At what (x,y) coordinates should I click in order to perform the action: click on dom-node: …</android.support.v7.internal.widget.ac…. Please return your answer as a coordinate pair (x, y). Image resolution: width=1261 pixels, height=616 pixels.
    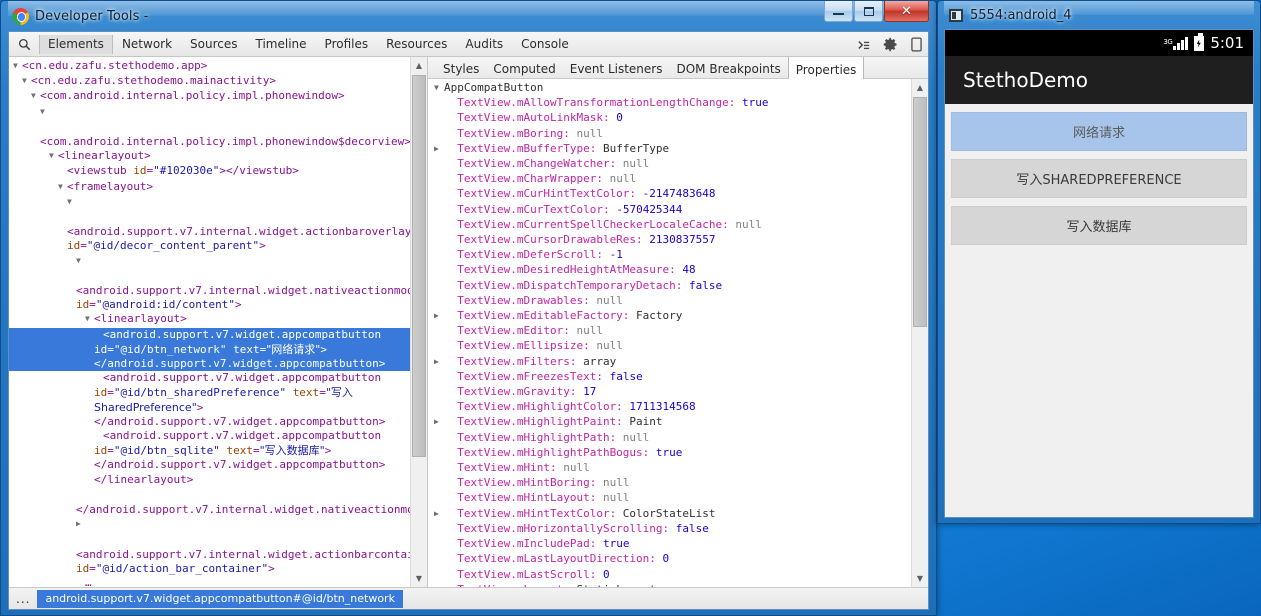
    Looking at the image, I should click on (209, 581).